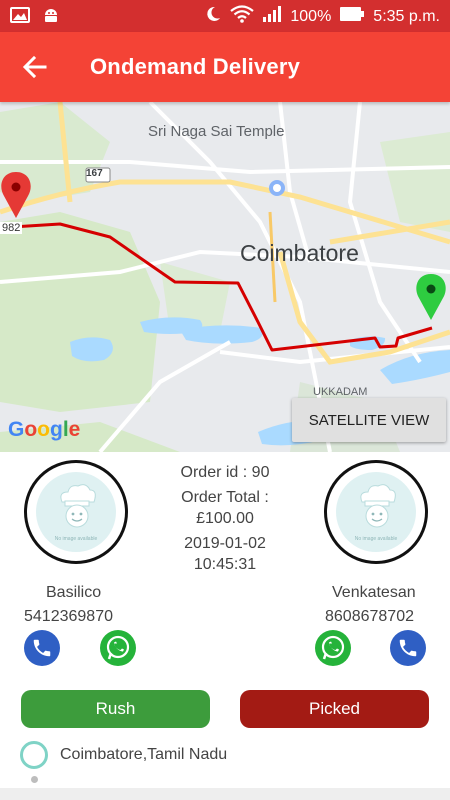 This screenshot has width=450, height=800. Describe the element at coordinates (20, 17) in the screenshot. I see `gallery-icon` at that location.